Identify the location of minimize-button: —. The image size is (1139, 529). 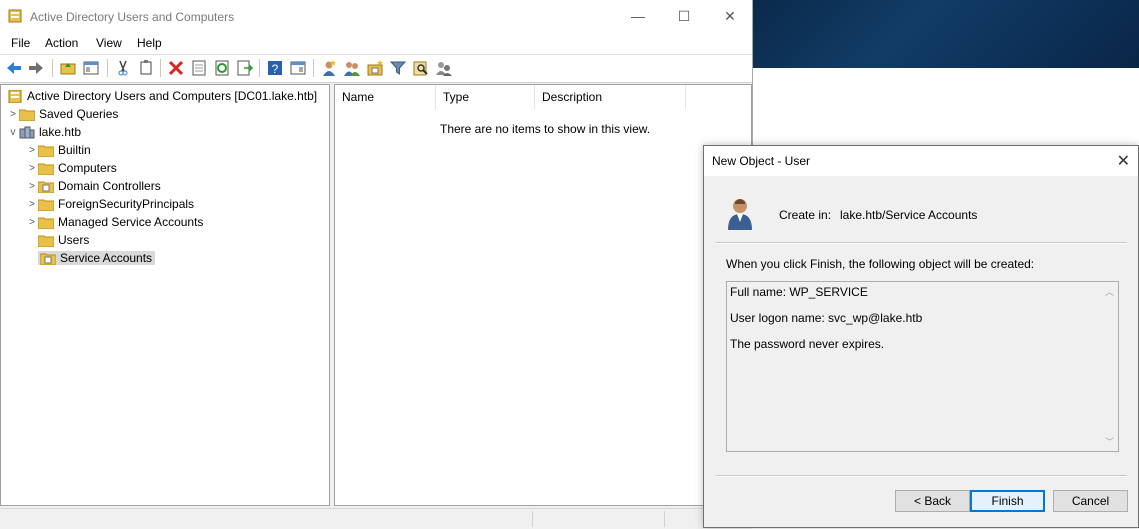
(638, 16).